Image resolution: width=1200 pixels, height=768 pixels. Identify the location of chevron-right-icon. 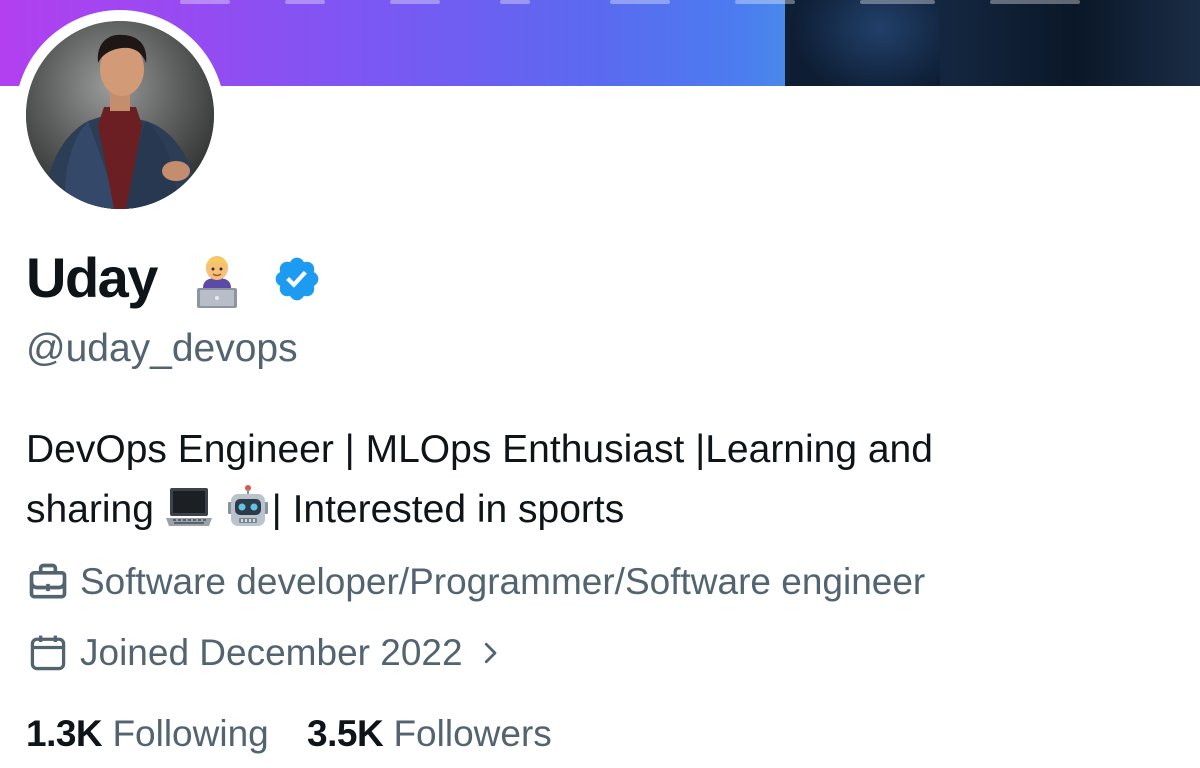
(490, 653).